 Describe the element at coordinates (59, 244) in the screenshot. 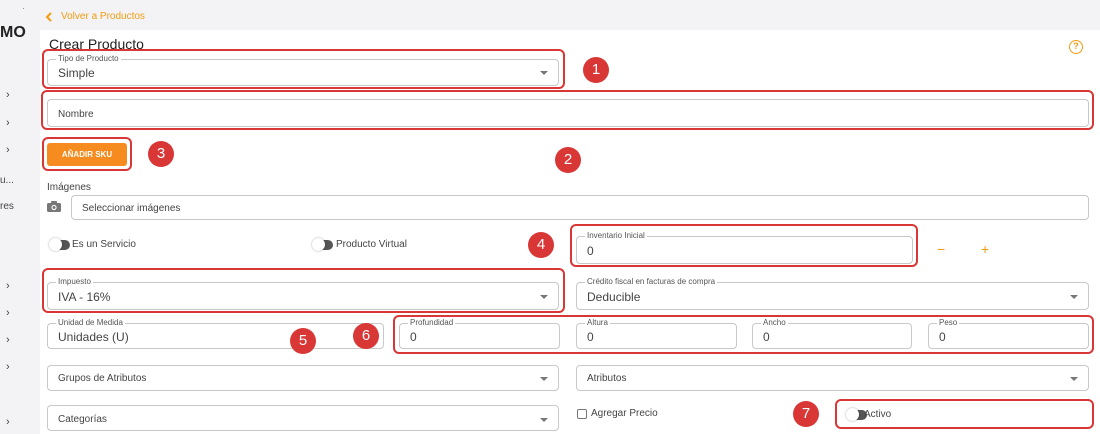

I see `es-servicio-toggle` at that location.